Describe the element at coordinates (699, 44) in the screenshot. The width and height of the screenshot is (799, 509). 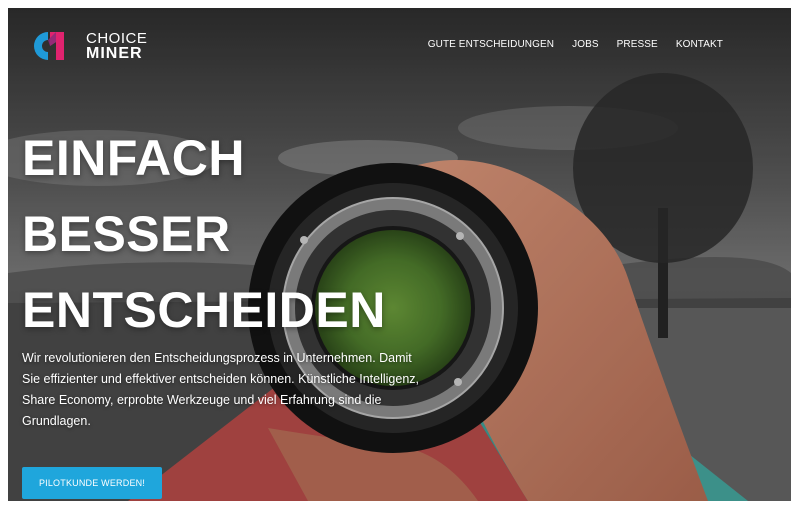
I see `nav-link-kontakt: KONTAKT` at that location.